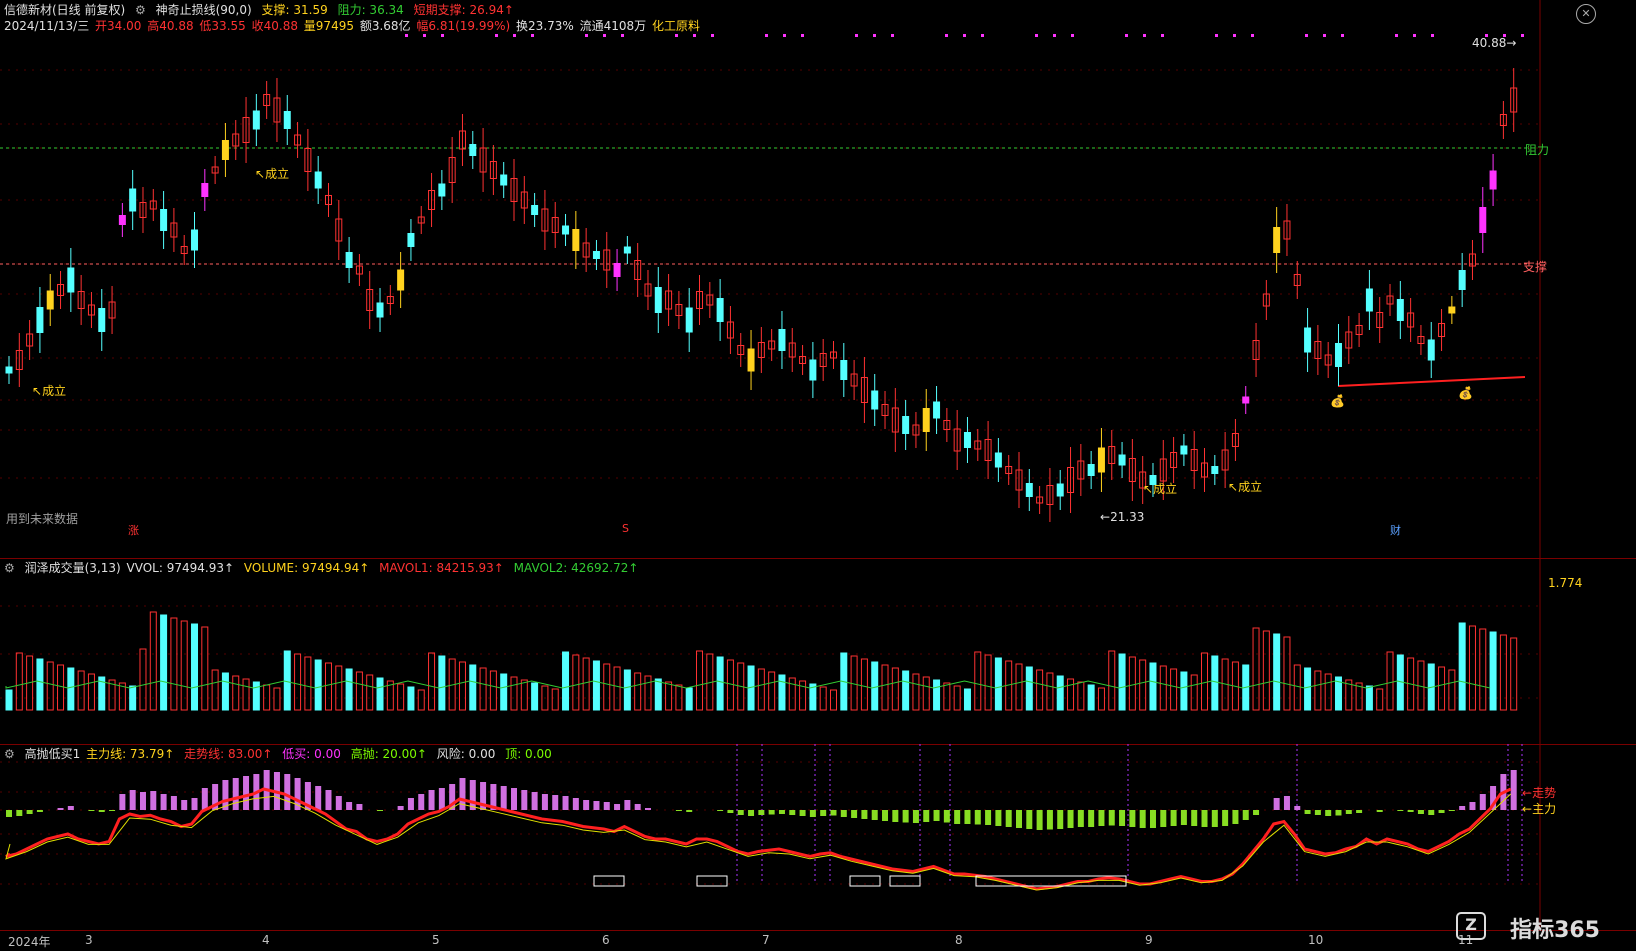  I want to click on high-sell-value: 高抛: 20.00↑, so click(388, 754).